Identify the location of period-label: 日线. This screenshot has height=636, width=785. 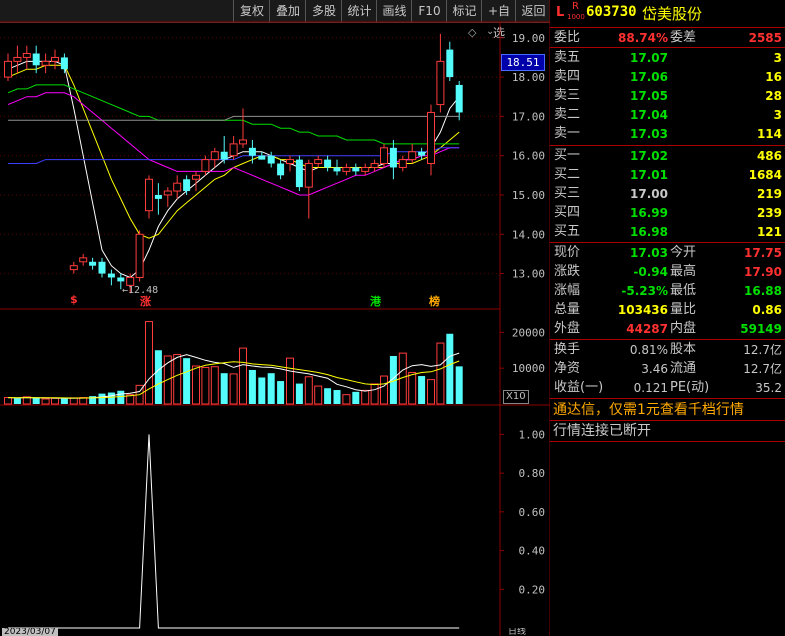
(517, 632).